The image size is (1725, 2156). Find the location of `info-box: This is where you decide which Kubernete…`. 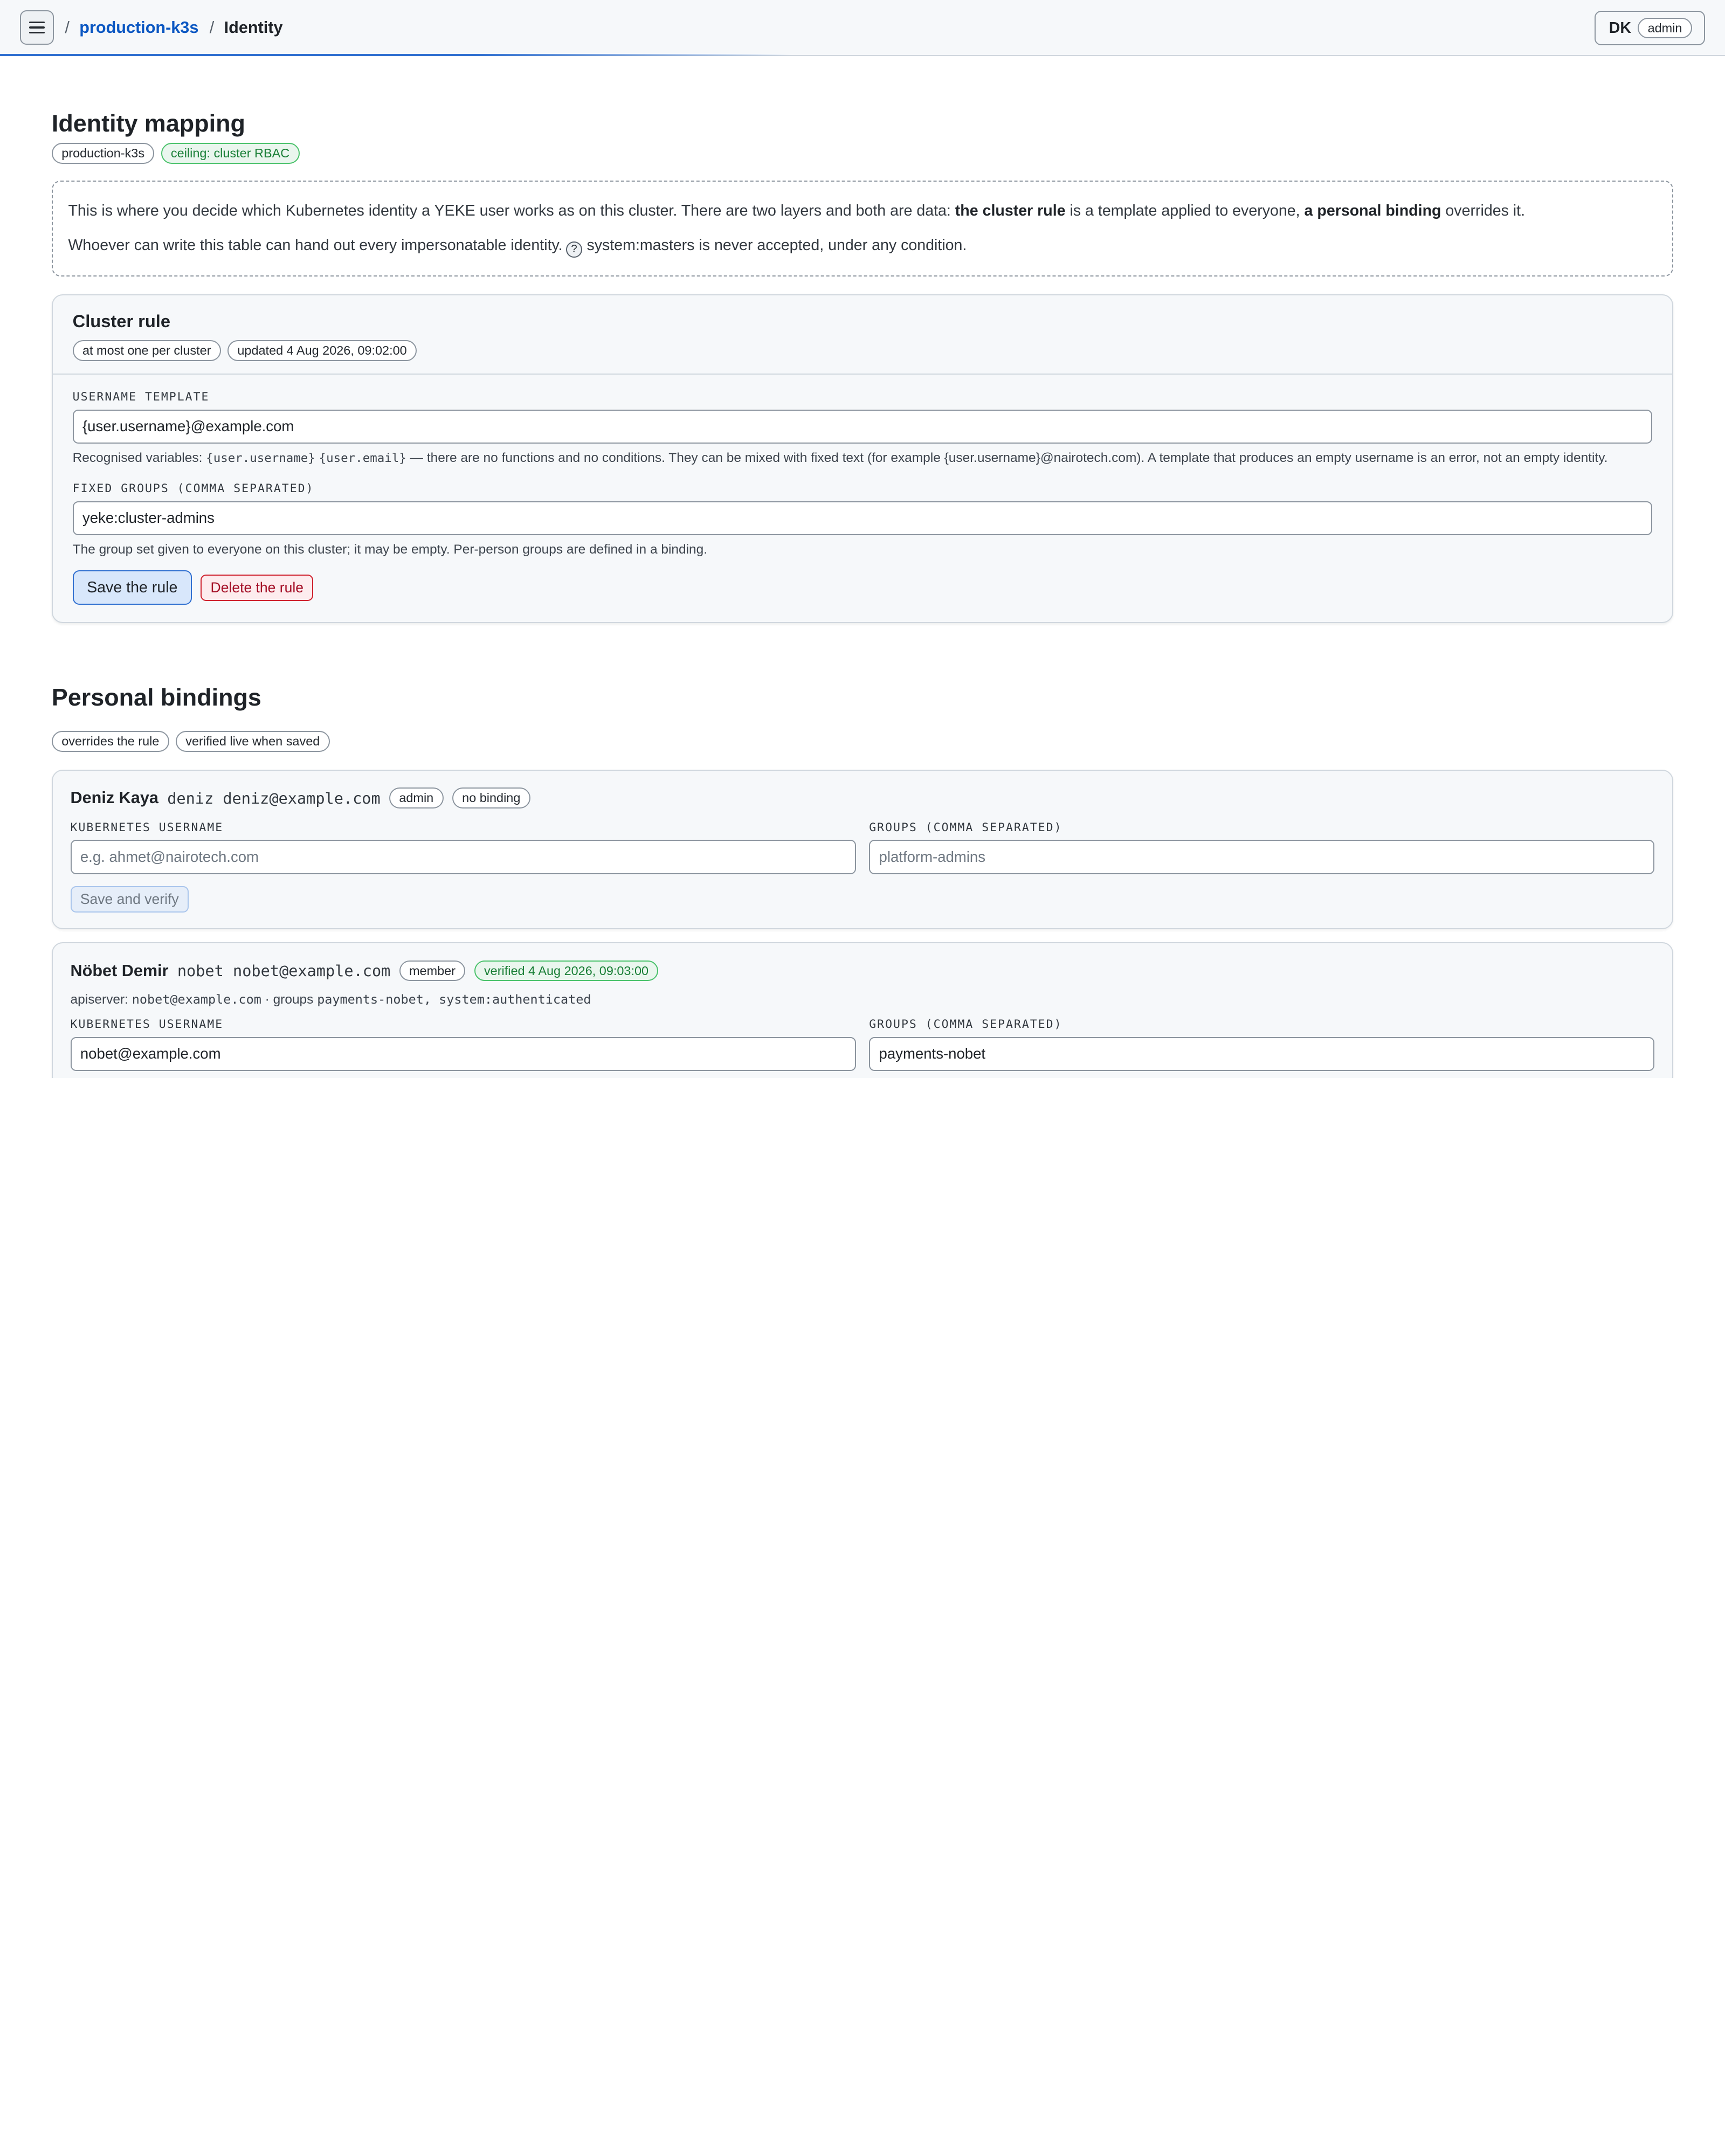

info-box: This is where you decide which Kubernete… is located at coordinates (862, 228).